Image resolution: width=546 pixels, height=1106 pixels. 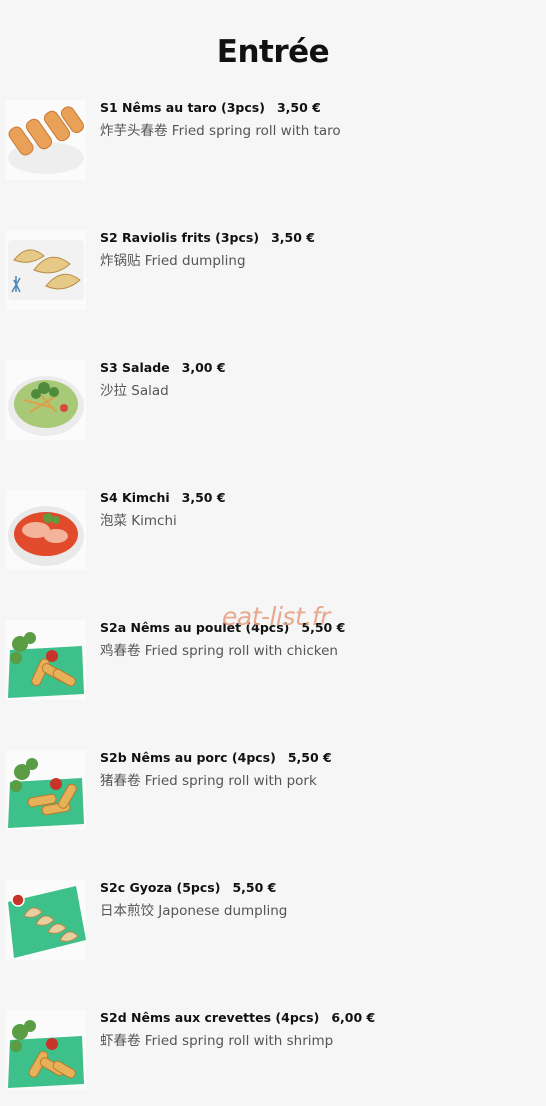 I want to click on item-name-price: S2c Gyoza (5pcs) 5,50 €, so click(x=193, y=889).